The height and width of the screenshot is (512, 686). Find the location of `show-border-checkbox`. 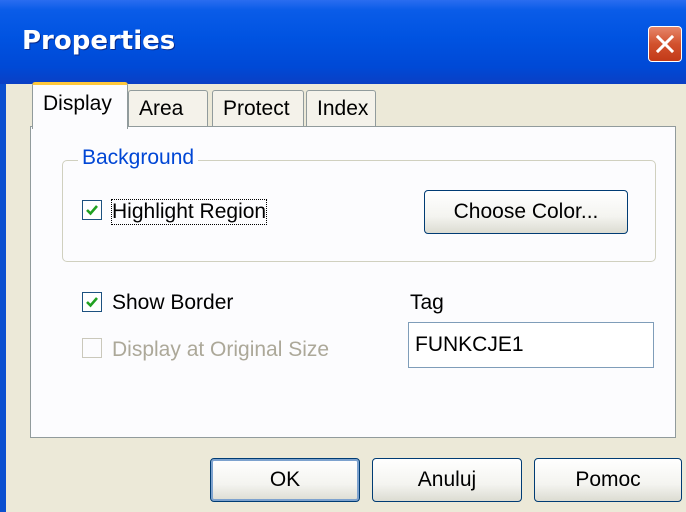

show-border-checkbox is located at coordinates (92, 302).